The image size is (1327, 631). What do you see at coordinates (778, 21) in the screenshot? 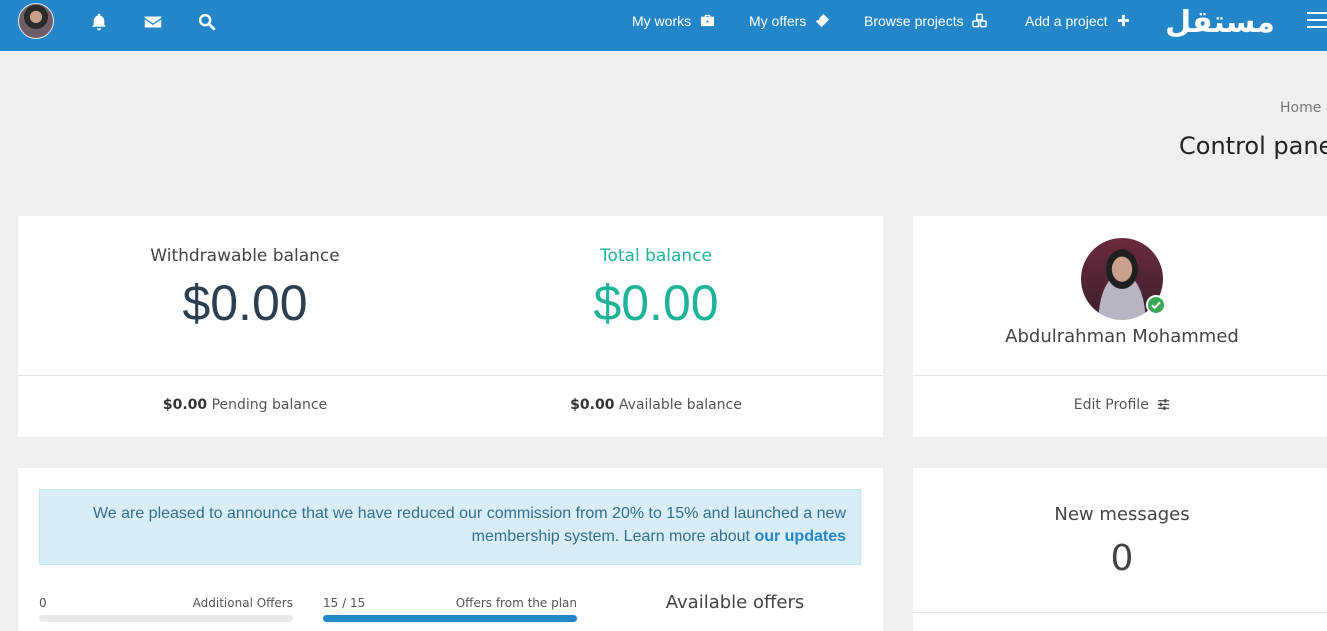
I see `nav-my-offers-label: My offers` at bounding box center [778, 21].